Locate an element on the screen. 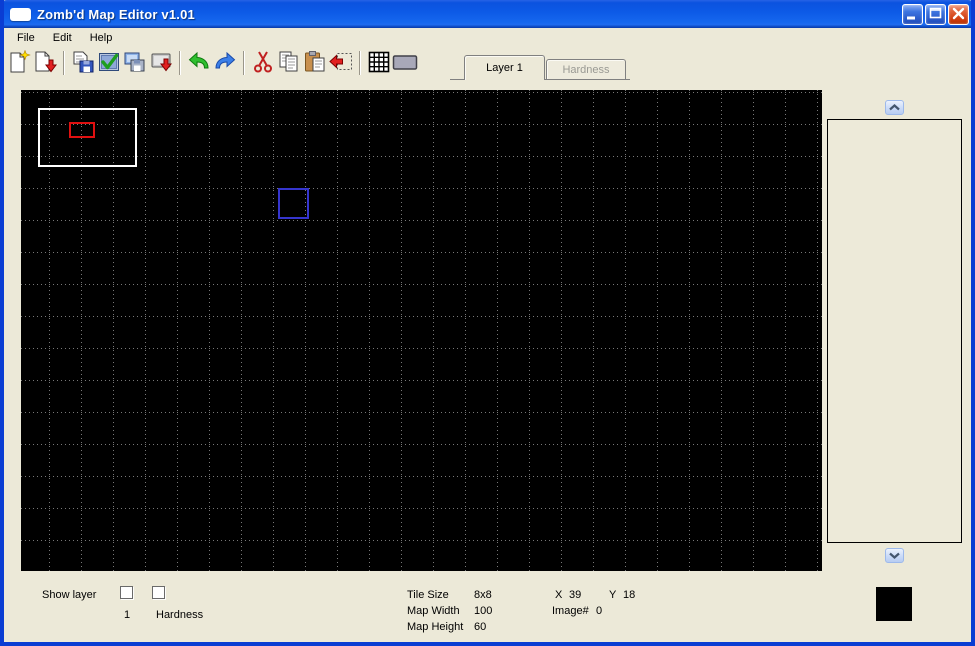 This screenshot has height=646, width=975. tile-size-value: 8x8 is located at coordinates (483, 595).